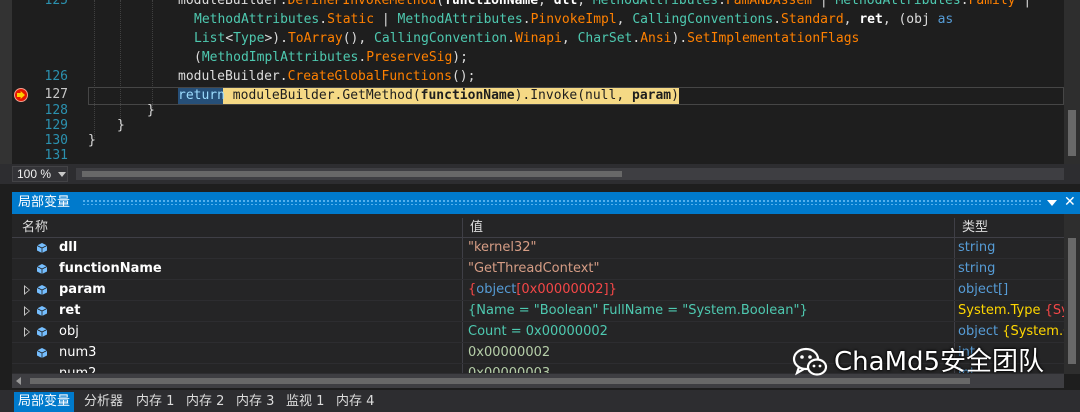  Describe the element at coordinates (810, 361) in the screenshot. I see `wechat-logo-icon` at that location.